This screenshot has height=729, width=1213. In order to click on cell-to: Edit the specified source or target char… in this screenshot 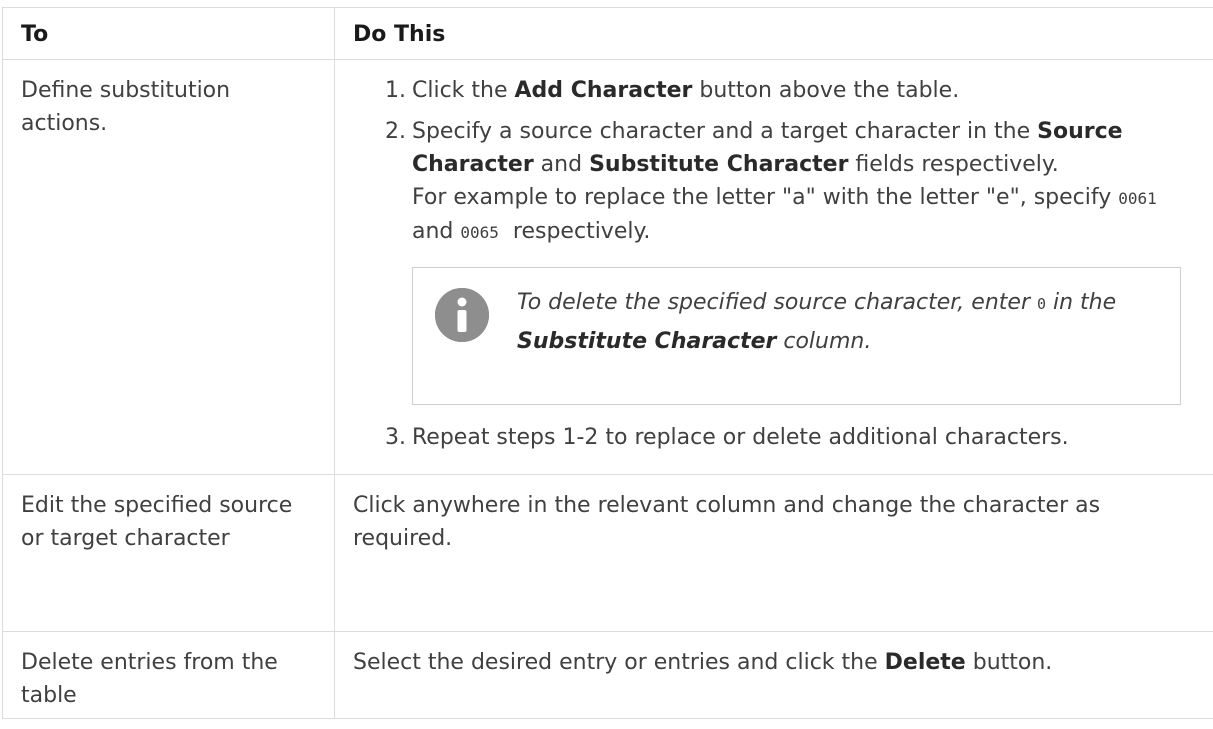, I will do `click(168, 553)`.